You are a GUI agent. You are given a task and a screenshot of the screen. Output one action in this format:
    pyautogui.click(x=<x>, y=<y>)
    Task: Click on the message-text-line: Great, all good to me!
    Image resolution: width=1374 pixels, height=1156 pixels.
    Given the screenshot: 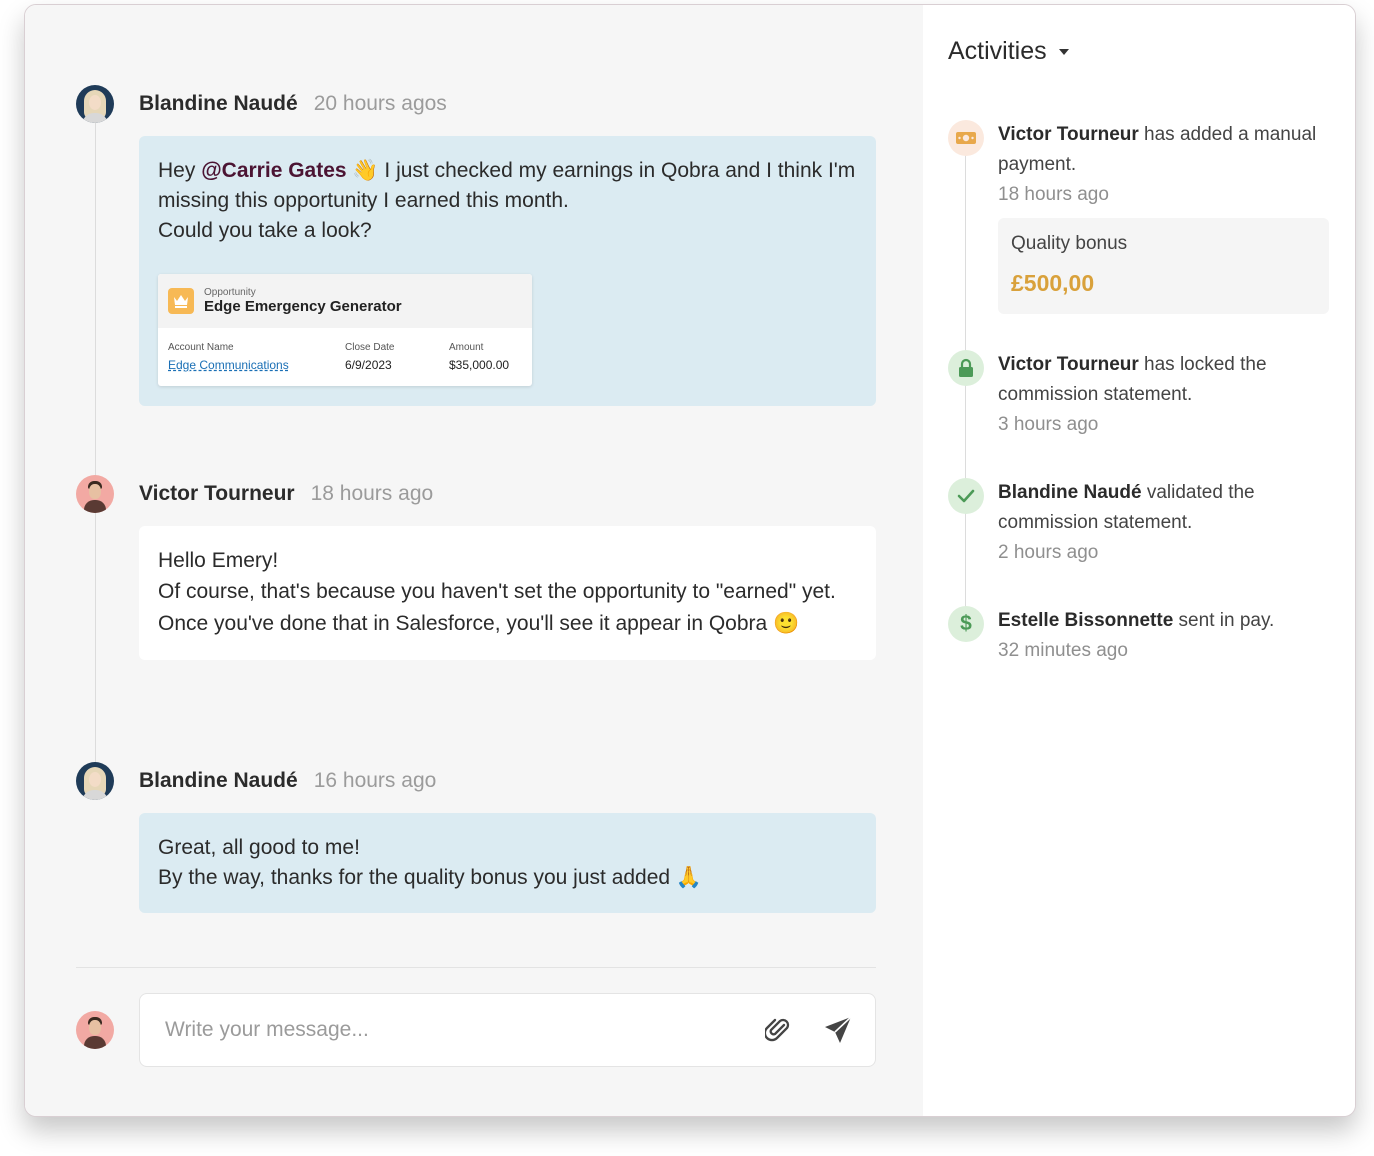 What is the action you would take?
    pyautogui.click(x=259, y=847)
    